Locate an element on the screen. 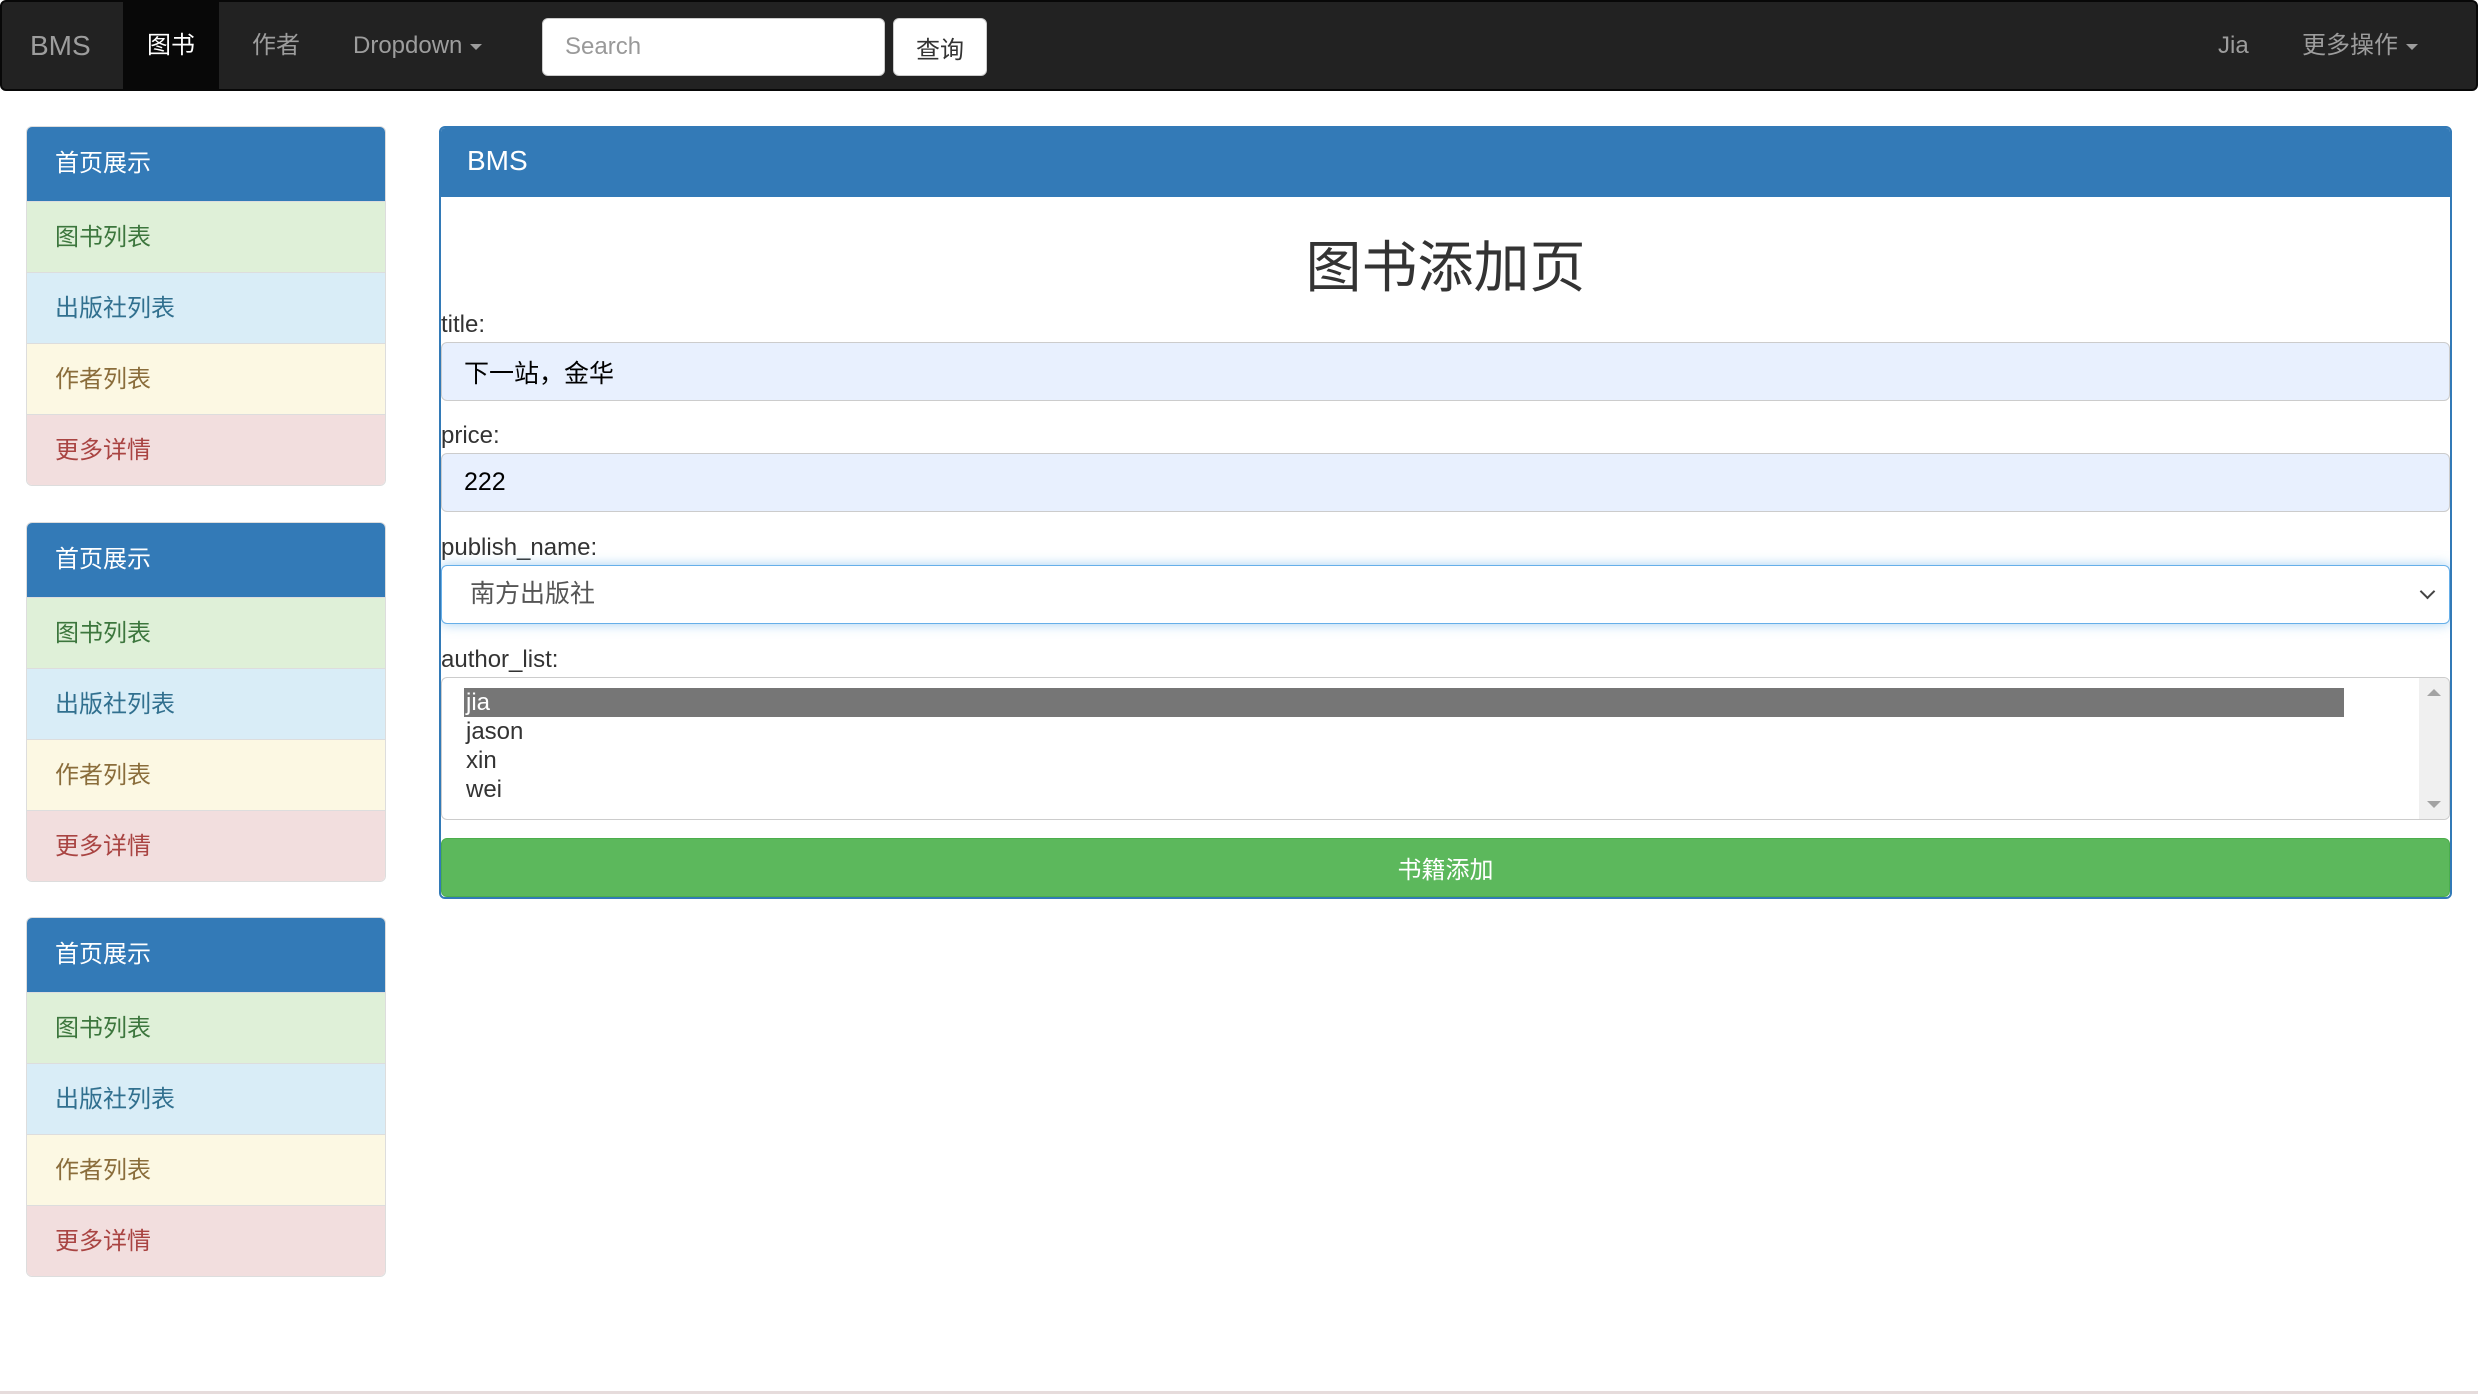 The image size is (2478, 1394). nav-tab-books: 图书 is located at coordinates (171, 45).